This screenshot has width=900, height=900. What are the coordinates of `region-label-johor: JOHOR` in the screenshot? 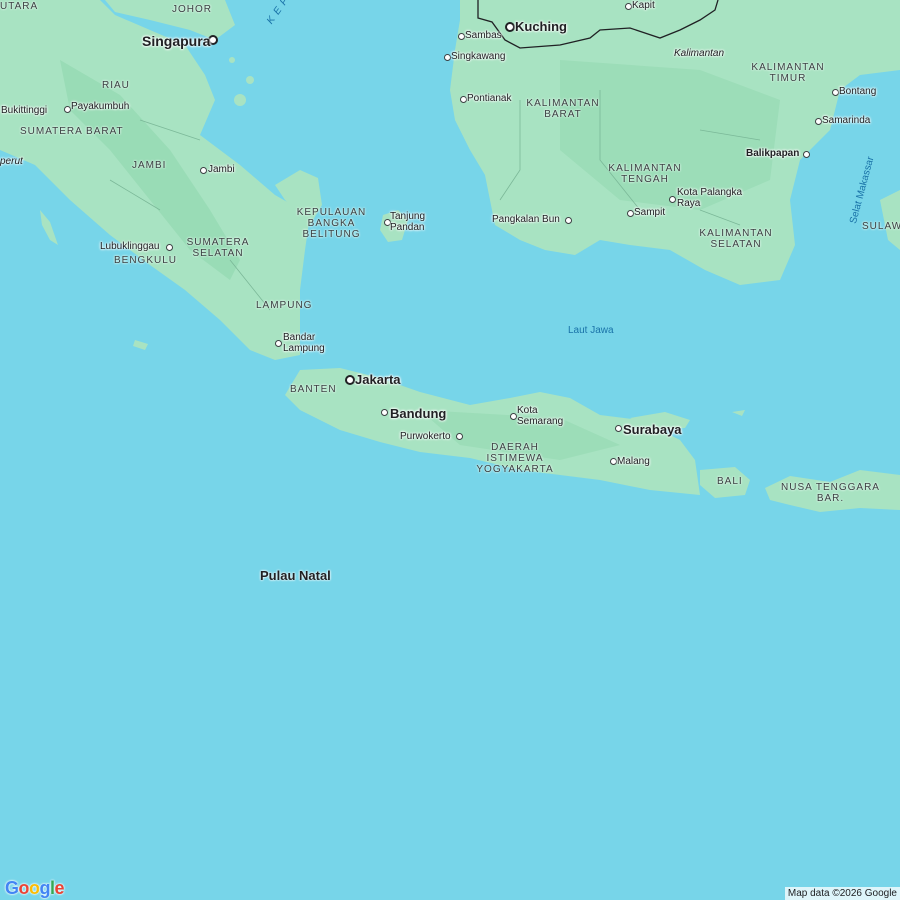 It's located at (192, 9).